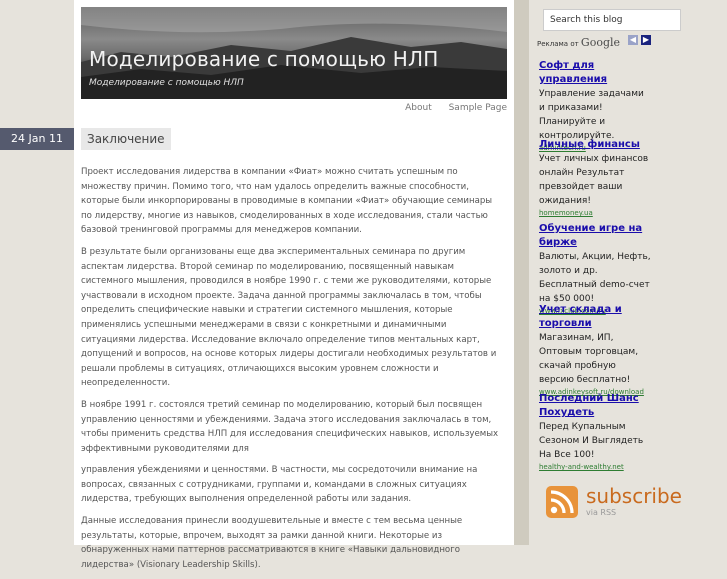  Describe the element at coordinates (634, 496) in the screenshot. I see `subscribe-label: subscribe` at that location.